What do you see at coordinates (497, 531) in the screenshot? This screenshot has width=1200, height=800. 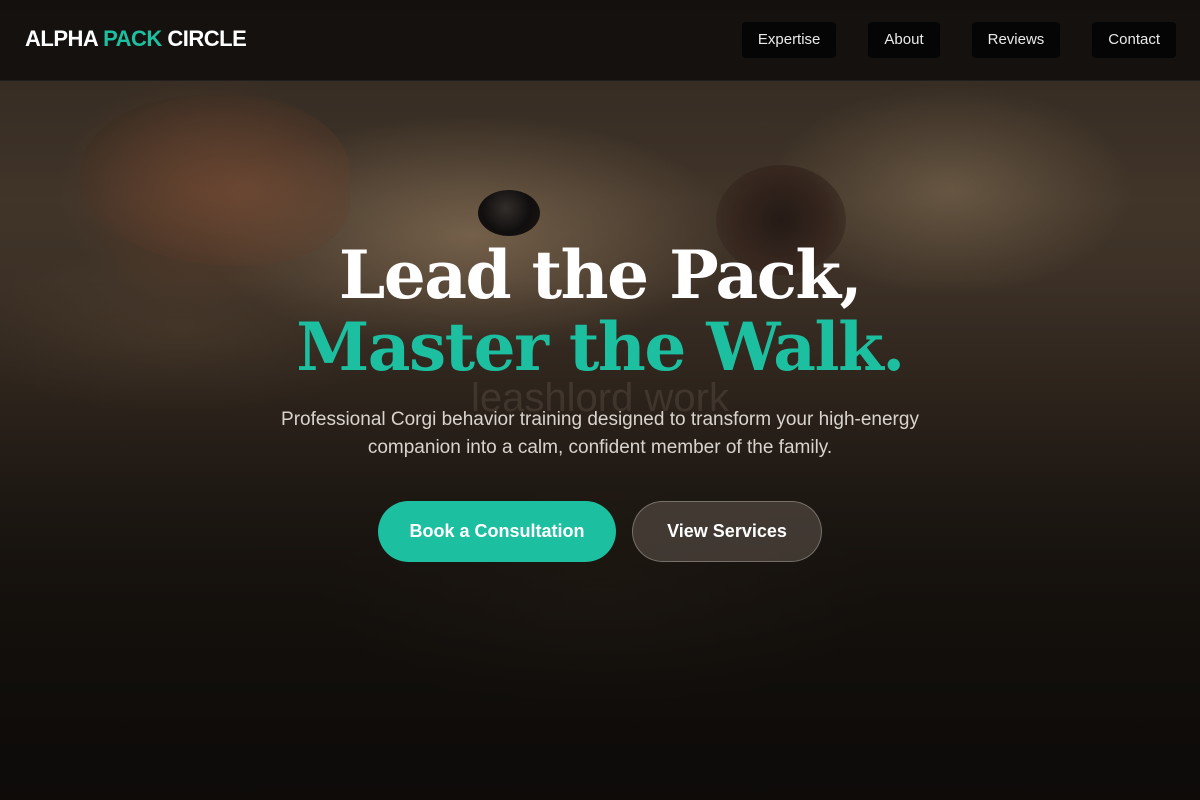 I see `book-consultation-button: Book a Consultation` at bounding box center [497, 531].